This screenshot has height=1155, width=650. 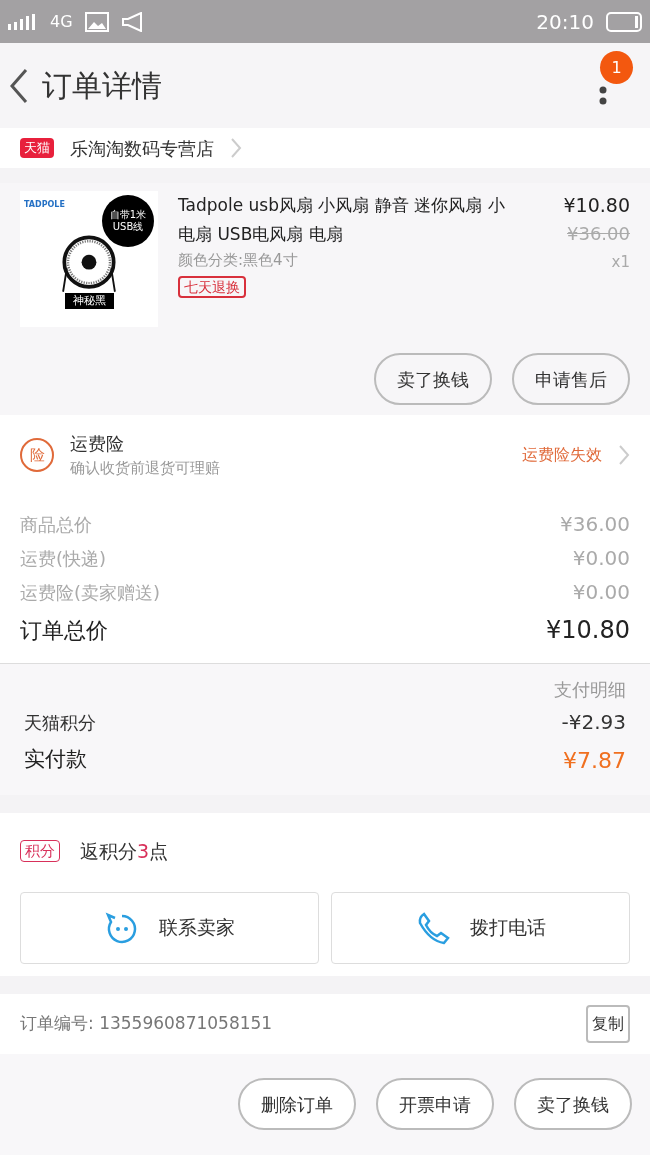 What do you see at coordinates (44, 205) in the screenshot?
I see `photo-brand: TADPOLE` at bounding box center [44, 205].